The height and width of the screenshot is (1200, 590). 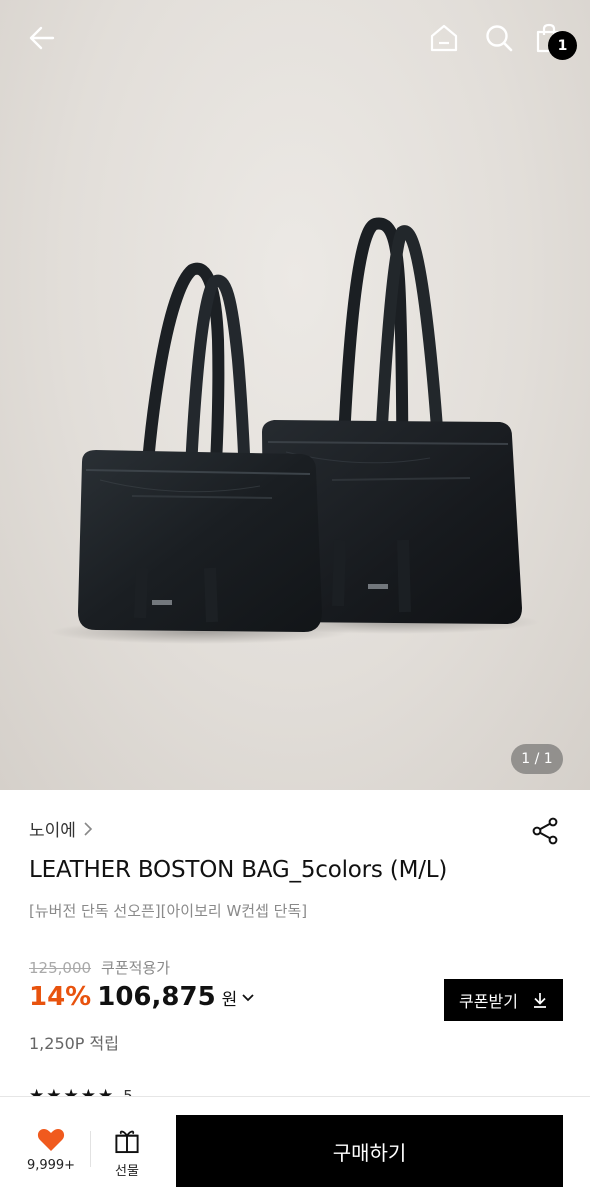 I want to click on product-title: LEATHER BOSTON BAG_5colors (M/L), so click(x=238, y=870).